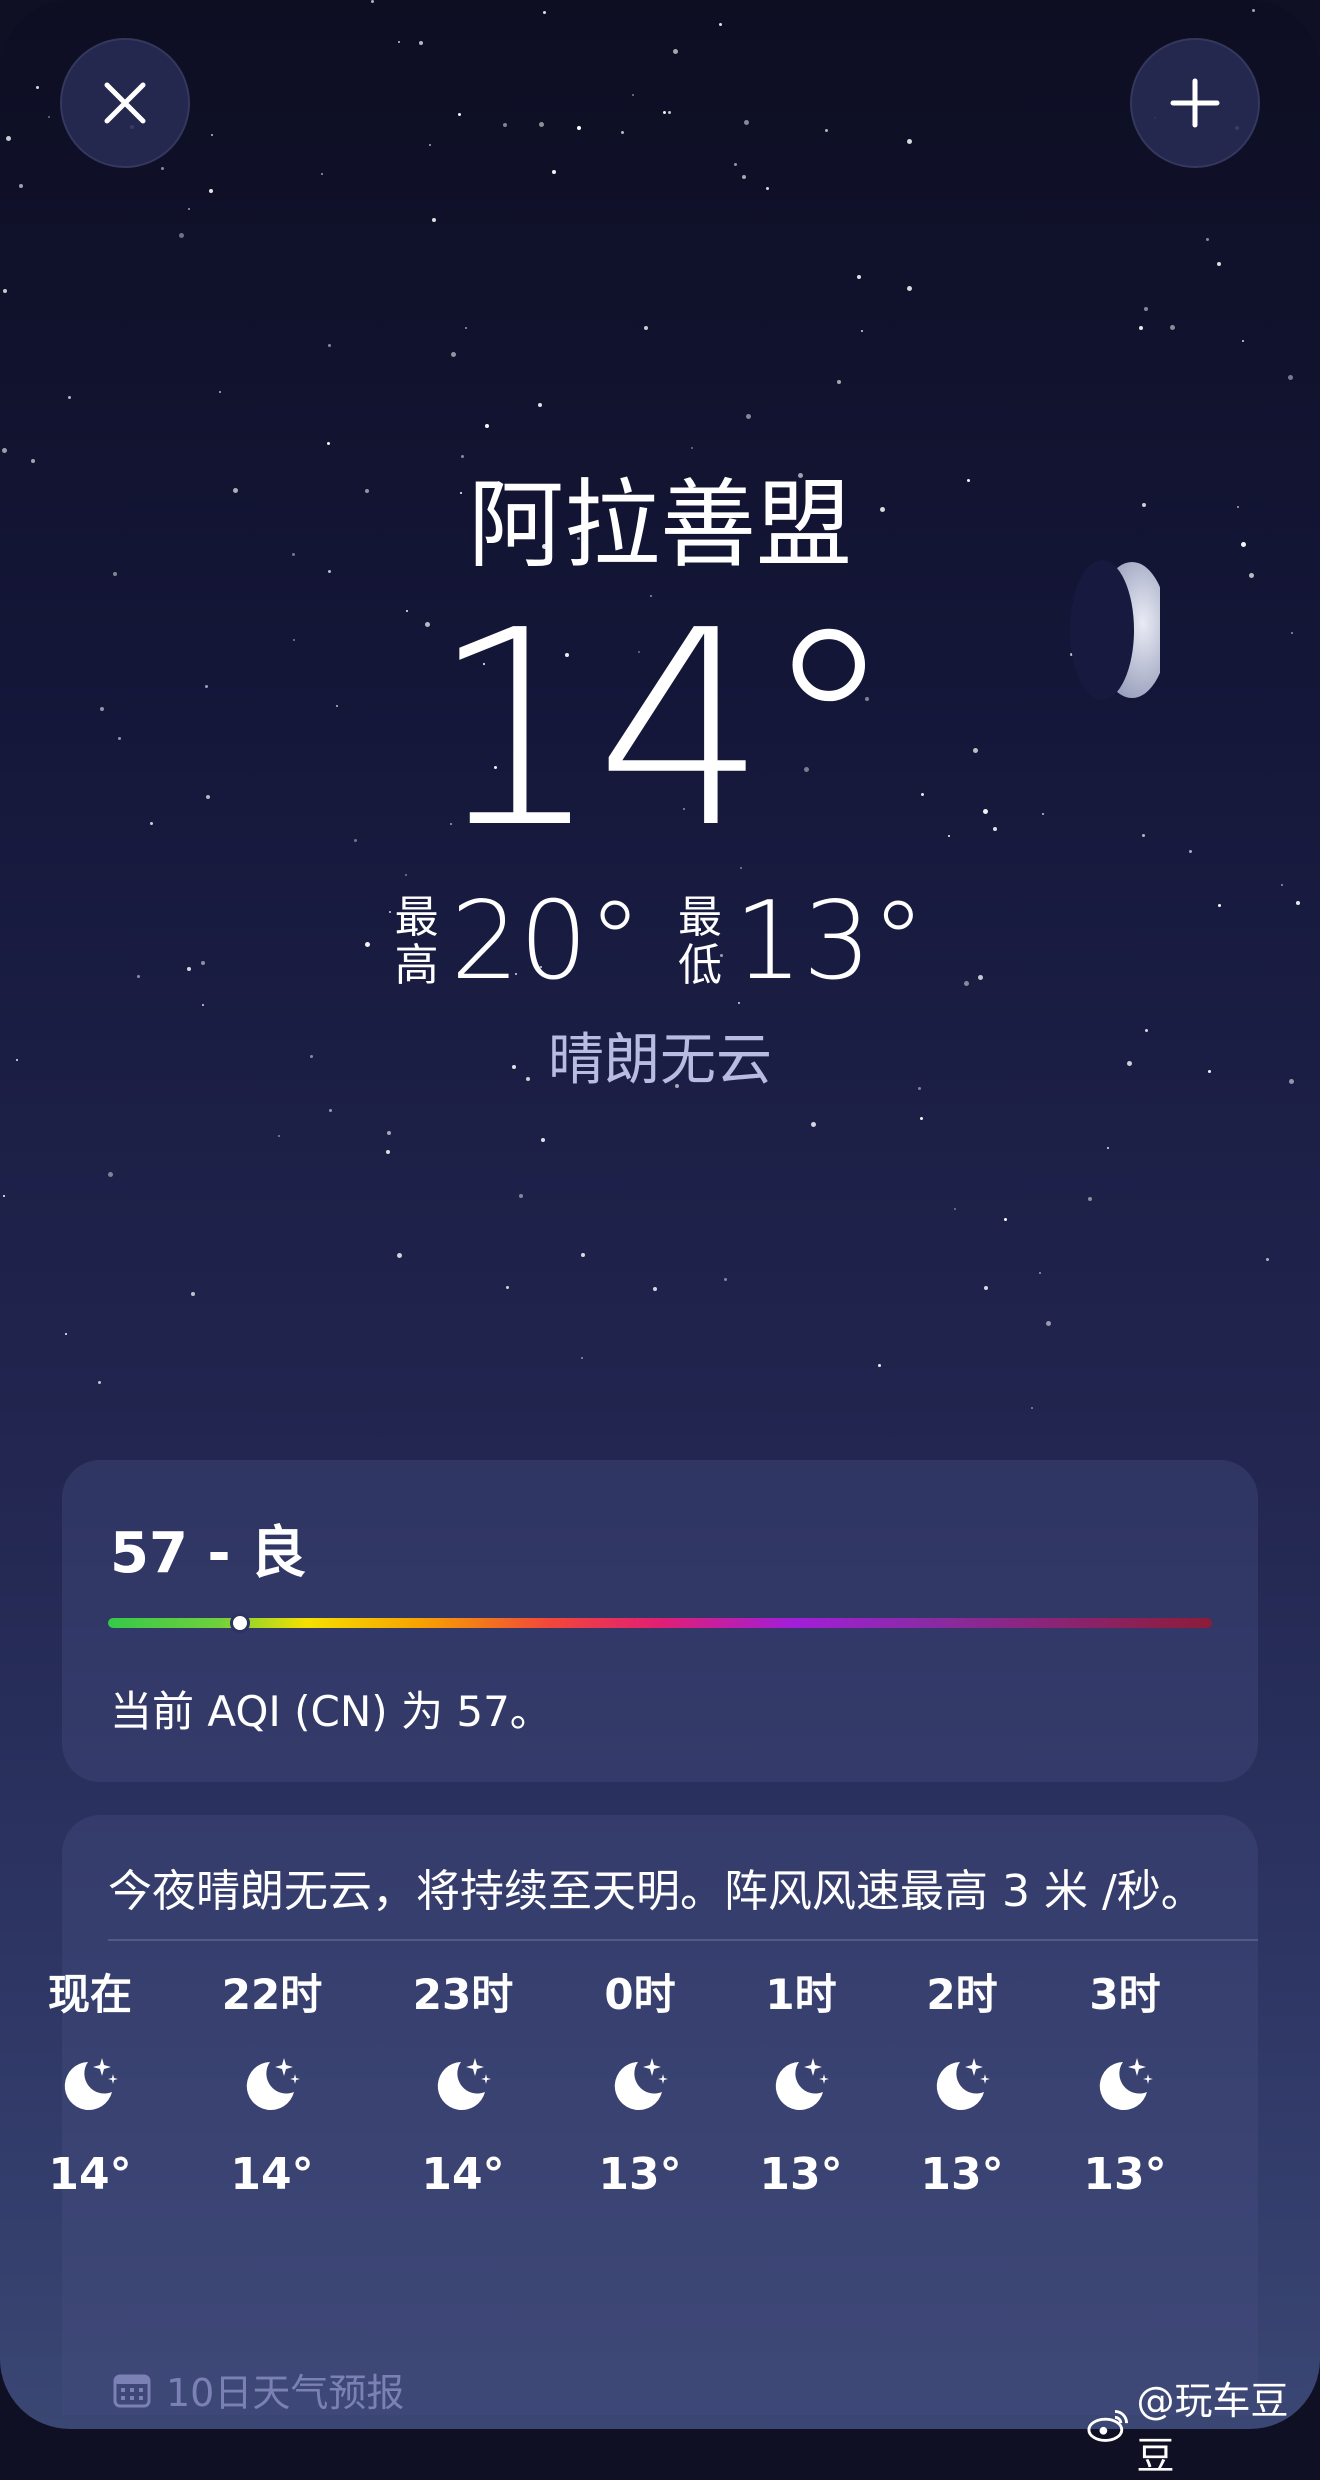 The height and width of the screenshot is (2480, 1320). Describe the element at coordinates (272, 1994) in the screenshot. I see `hour-label: 22时` at that location.